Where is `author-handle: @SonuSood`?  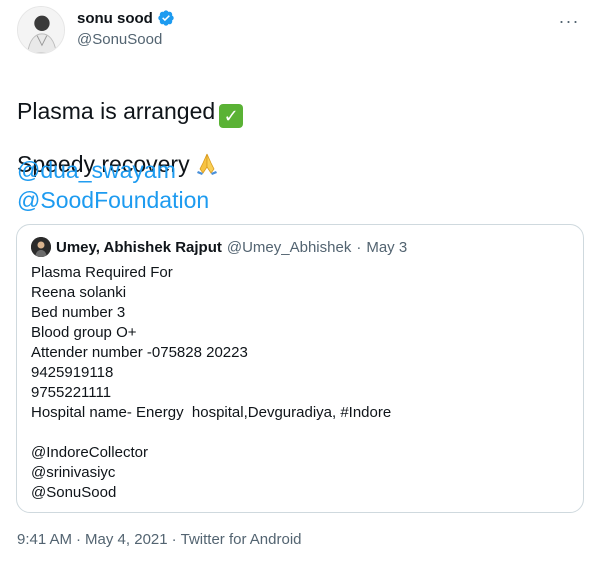
author-handle: @SonuSood is located at coordinates (119, 39).